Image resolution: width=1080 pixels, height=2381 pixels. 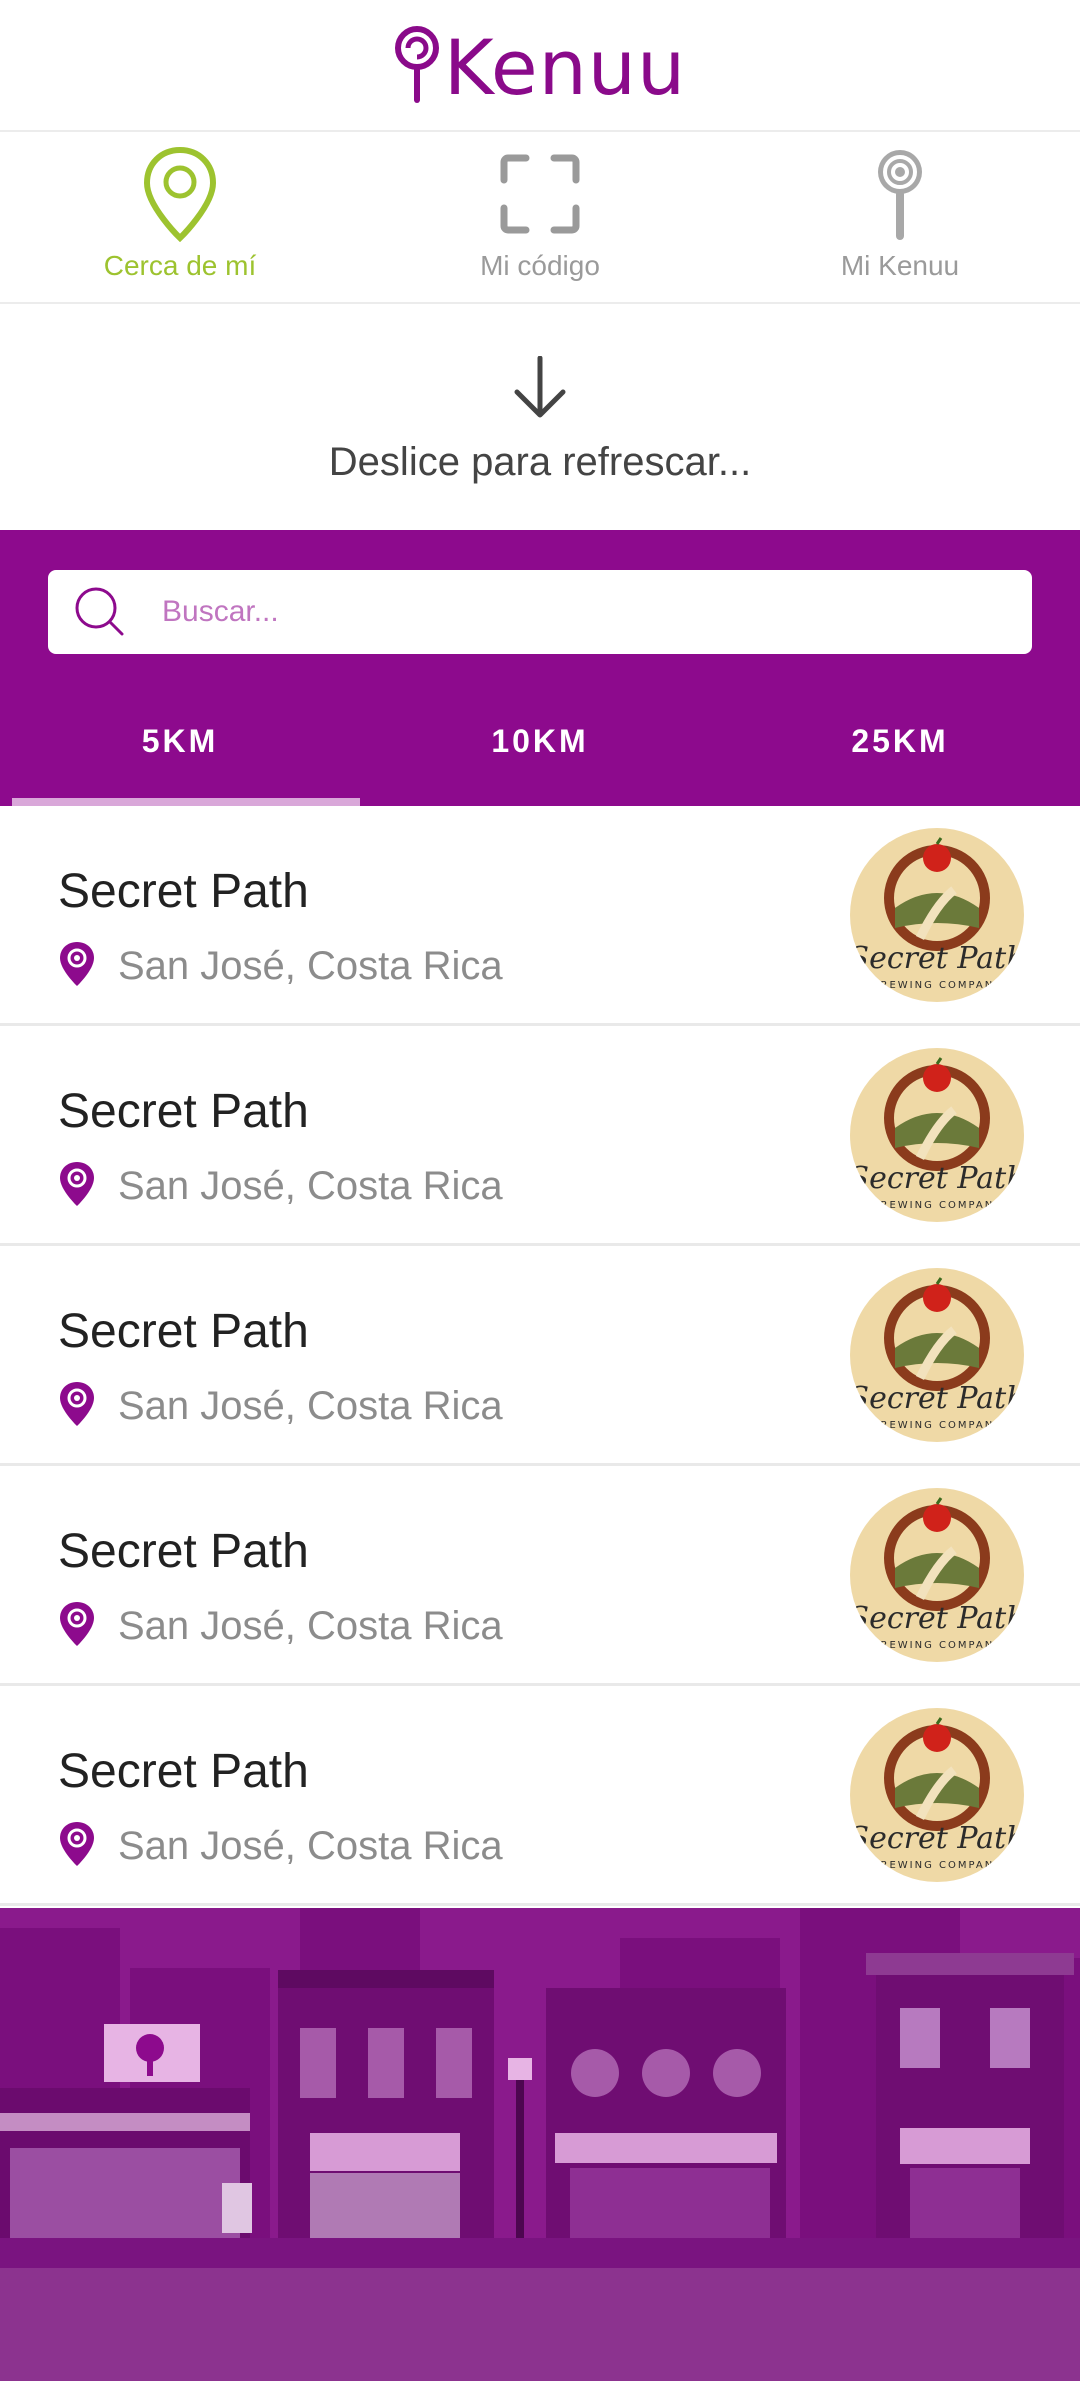 What do you see at coordinates (540, 265) in the screenshot?
I see `nav-label: Mi código` at bounding box center [540, 265].